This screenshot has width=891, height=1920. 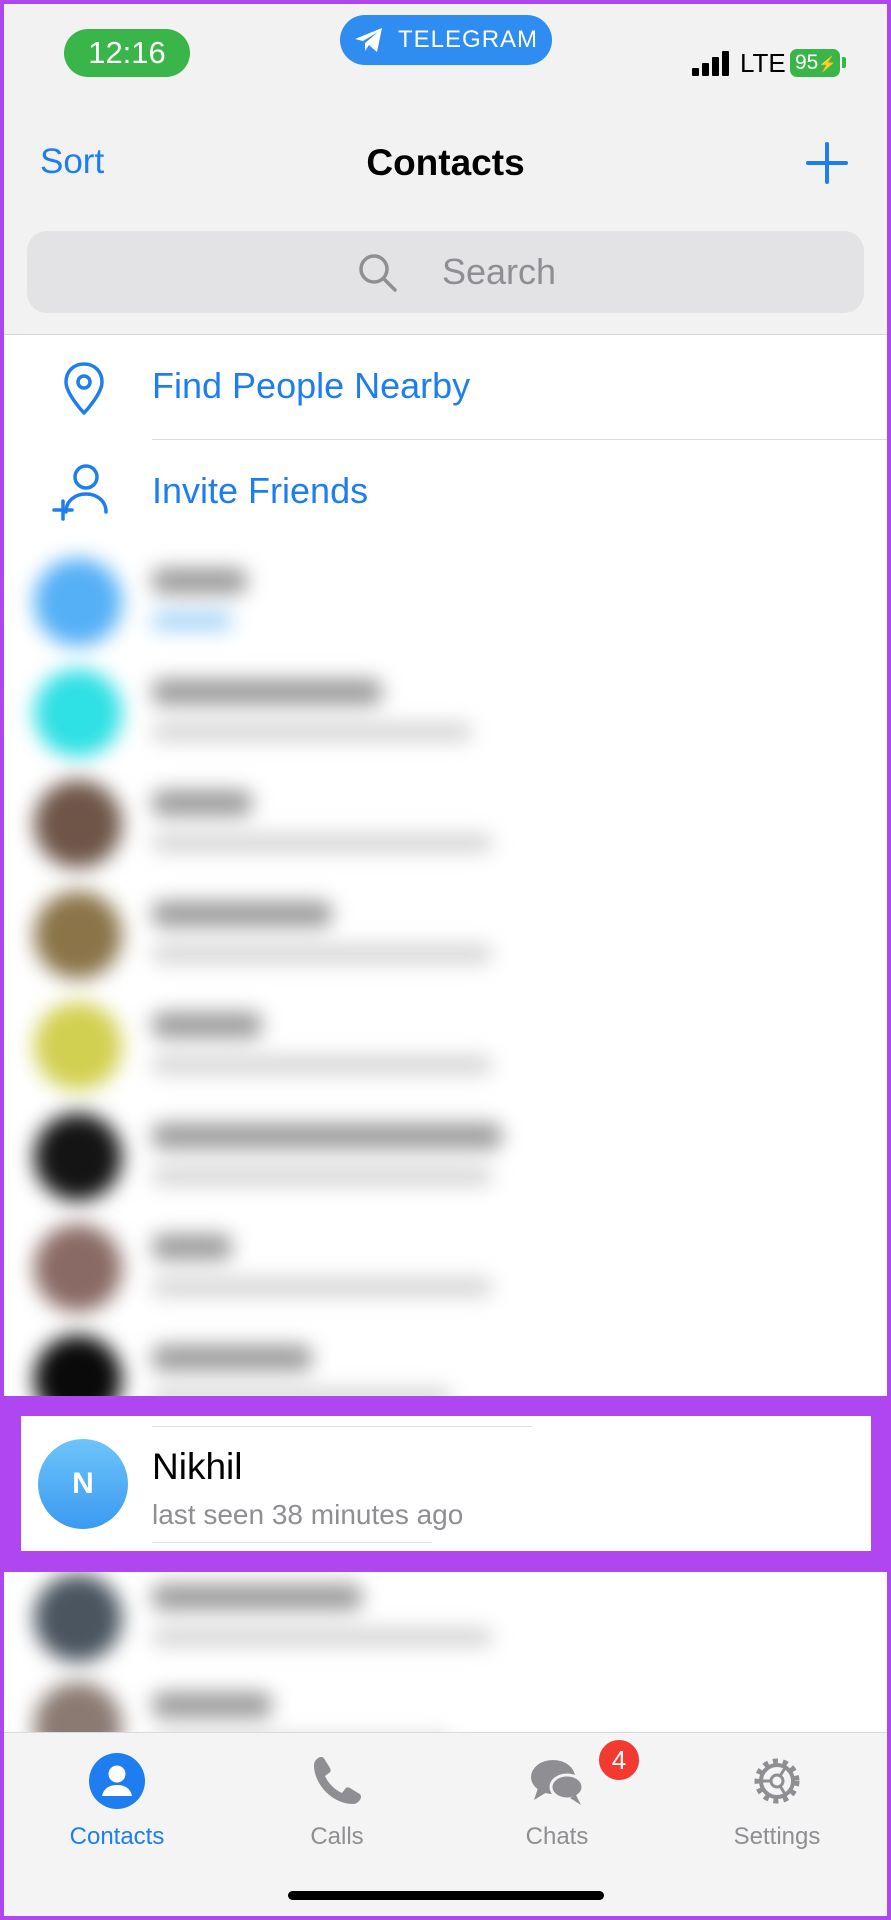 I want to click on invite-friends-row: Invite Friends, so click(x=445, y=492).